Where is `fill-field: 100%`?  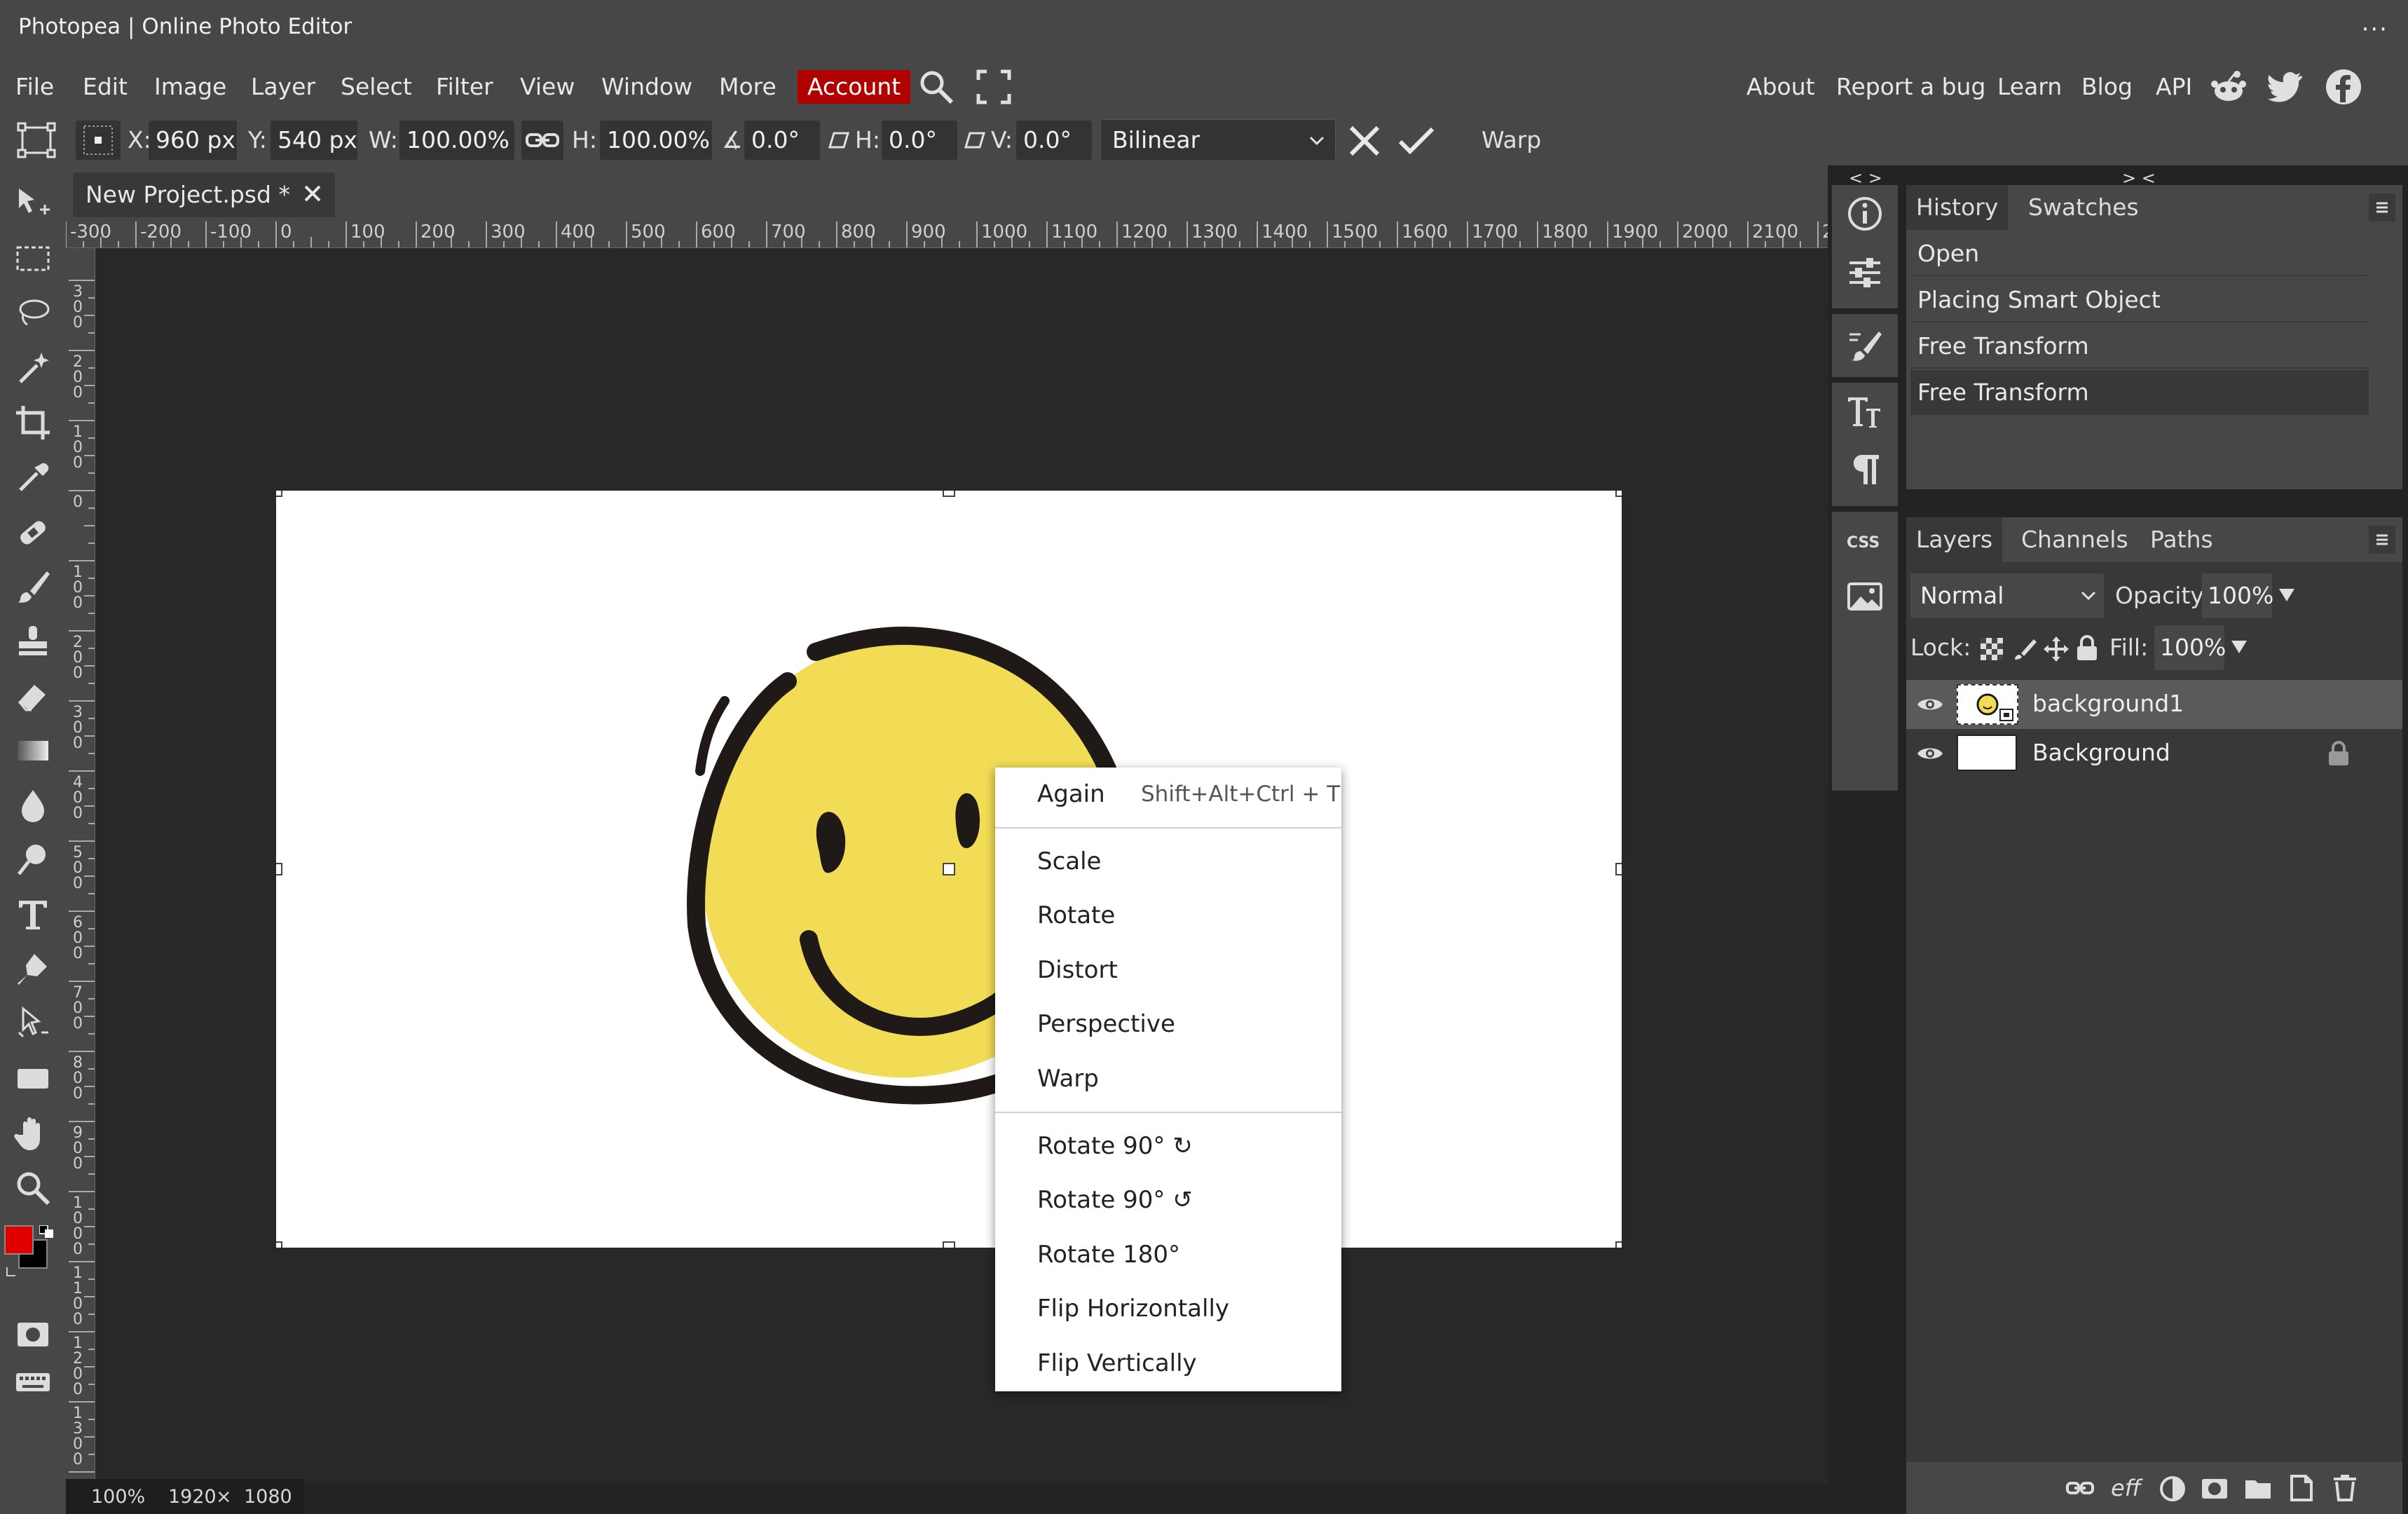
fill-field: 100% is located at coordinates (2190, 647).